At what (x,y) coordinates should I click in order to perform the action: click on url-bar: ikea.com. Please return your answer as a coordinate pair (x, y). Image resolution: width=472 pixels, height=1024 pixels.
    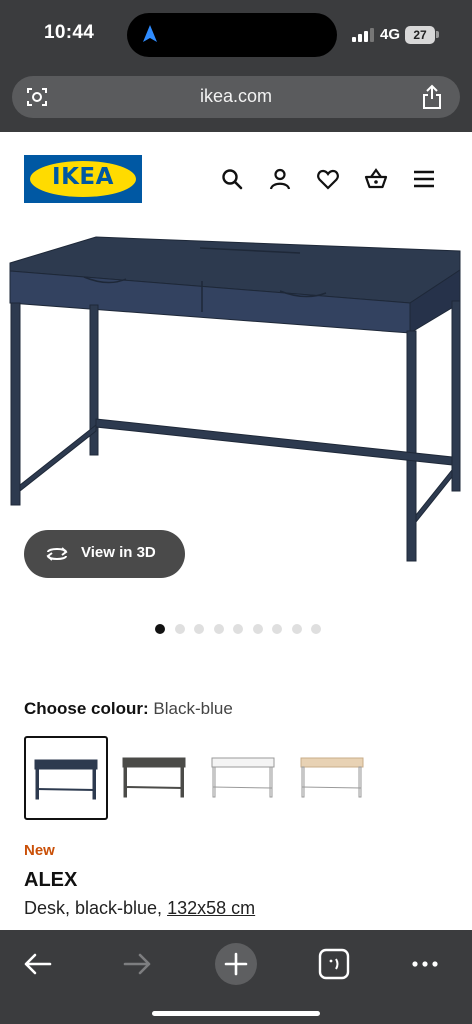
    Looking at the image, I should click on (236, 97).